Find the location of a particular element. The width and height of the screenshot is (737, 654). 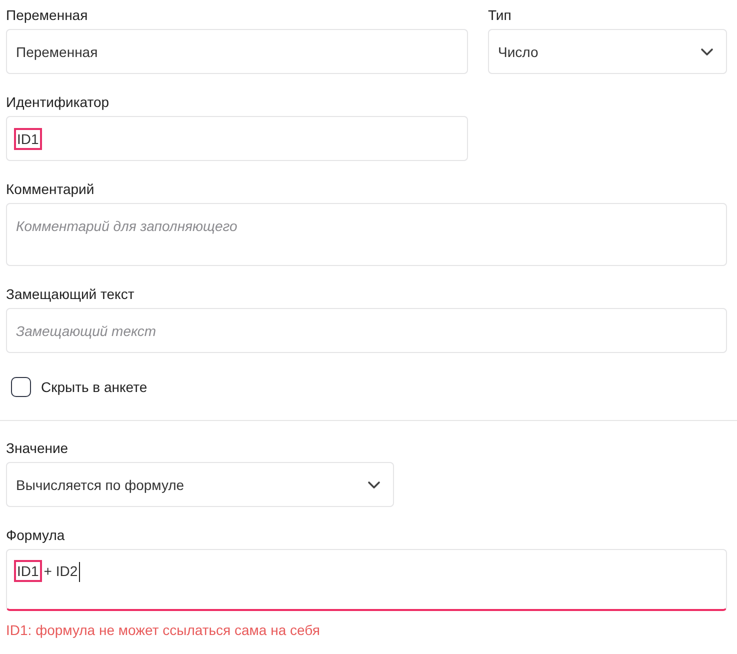

text-field: Переменная is located at coordinates (237, 51).